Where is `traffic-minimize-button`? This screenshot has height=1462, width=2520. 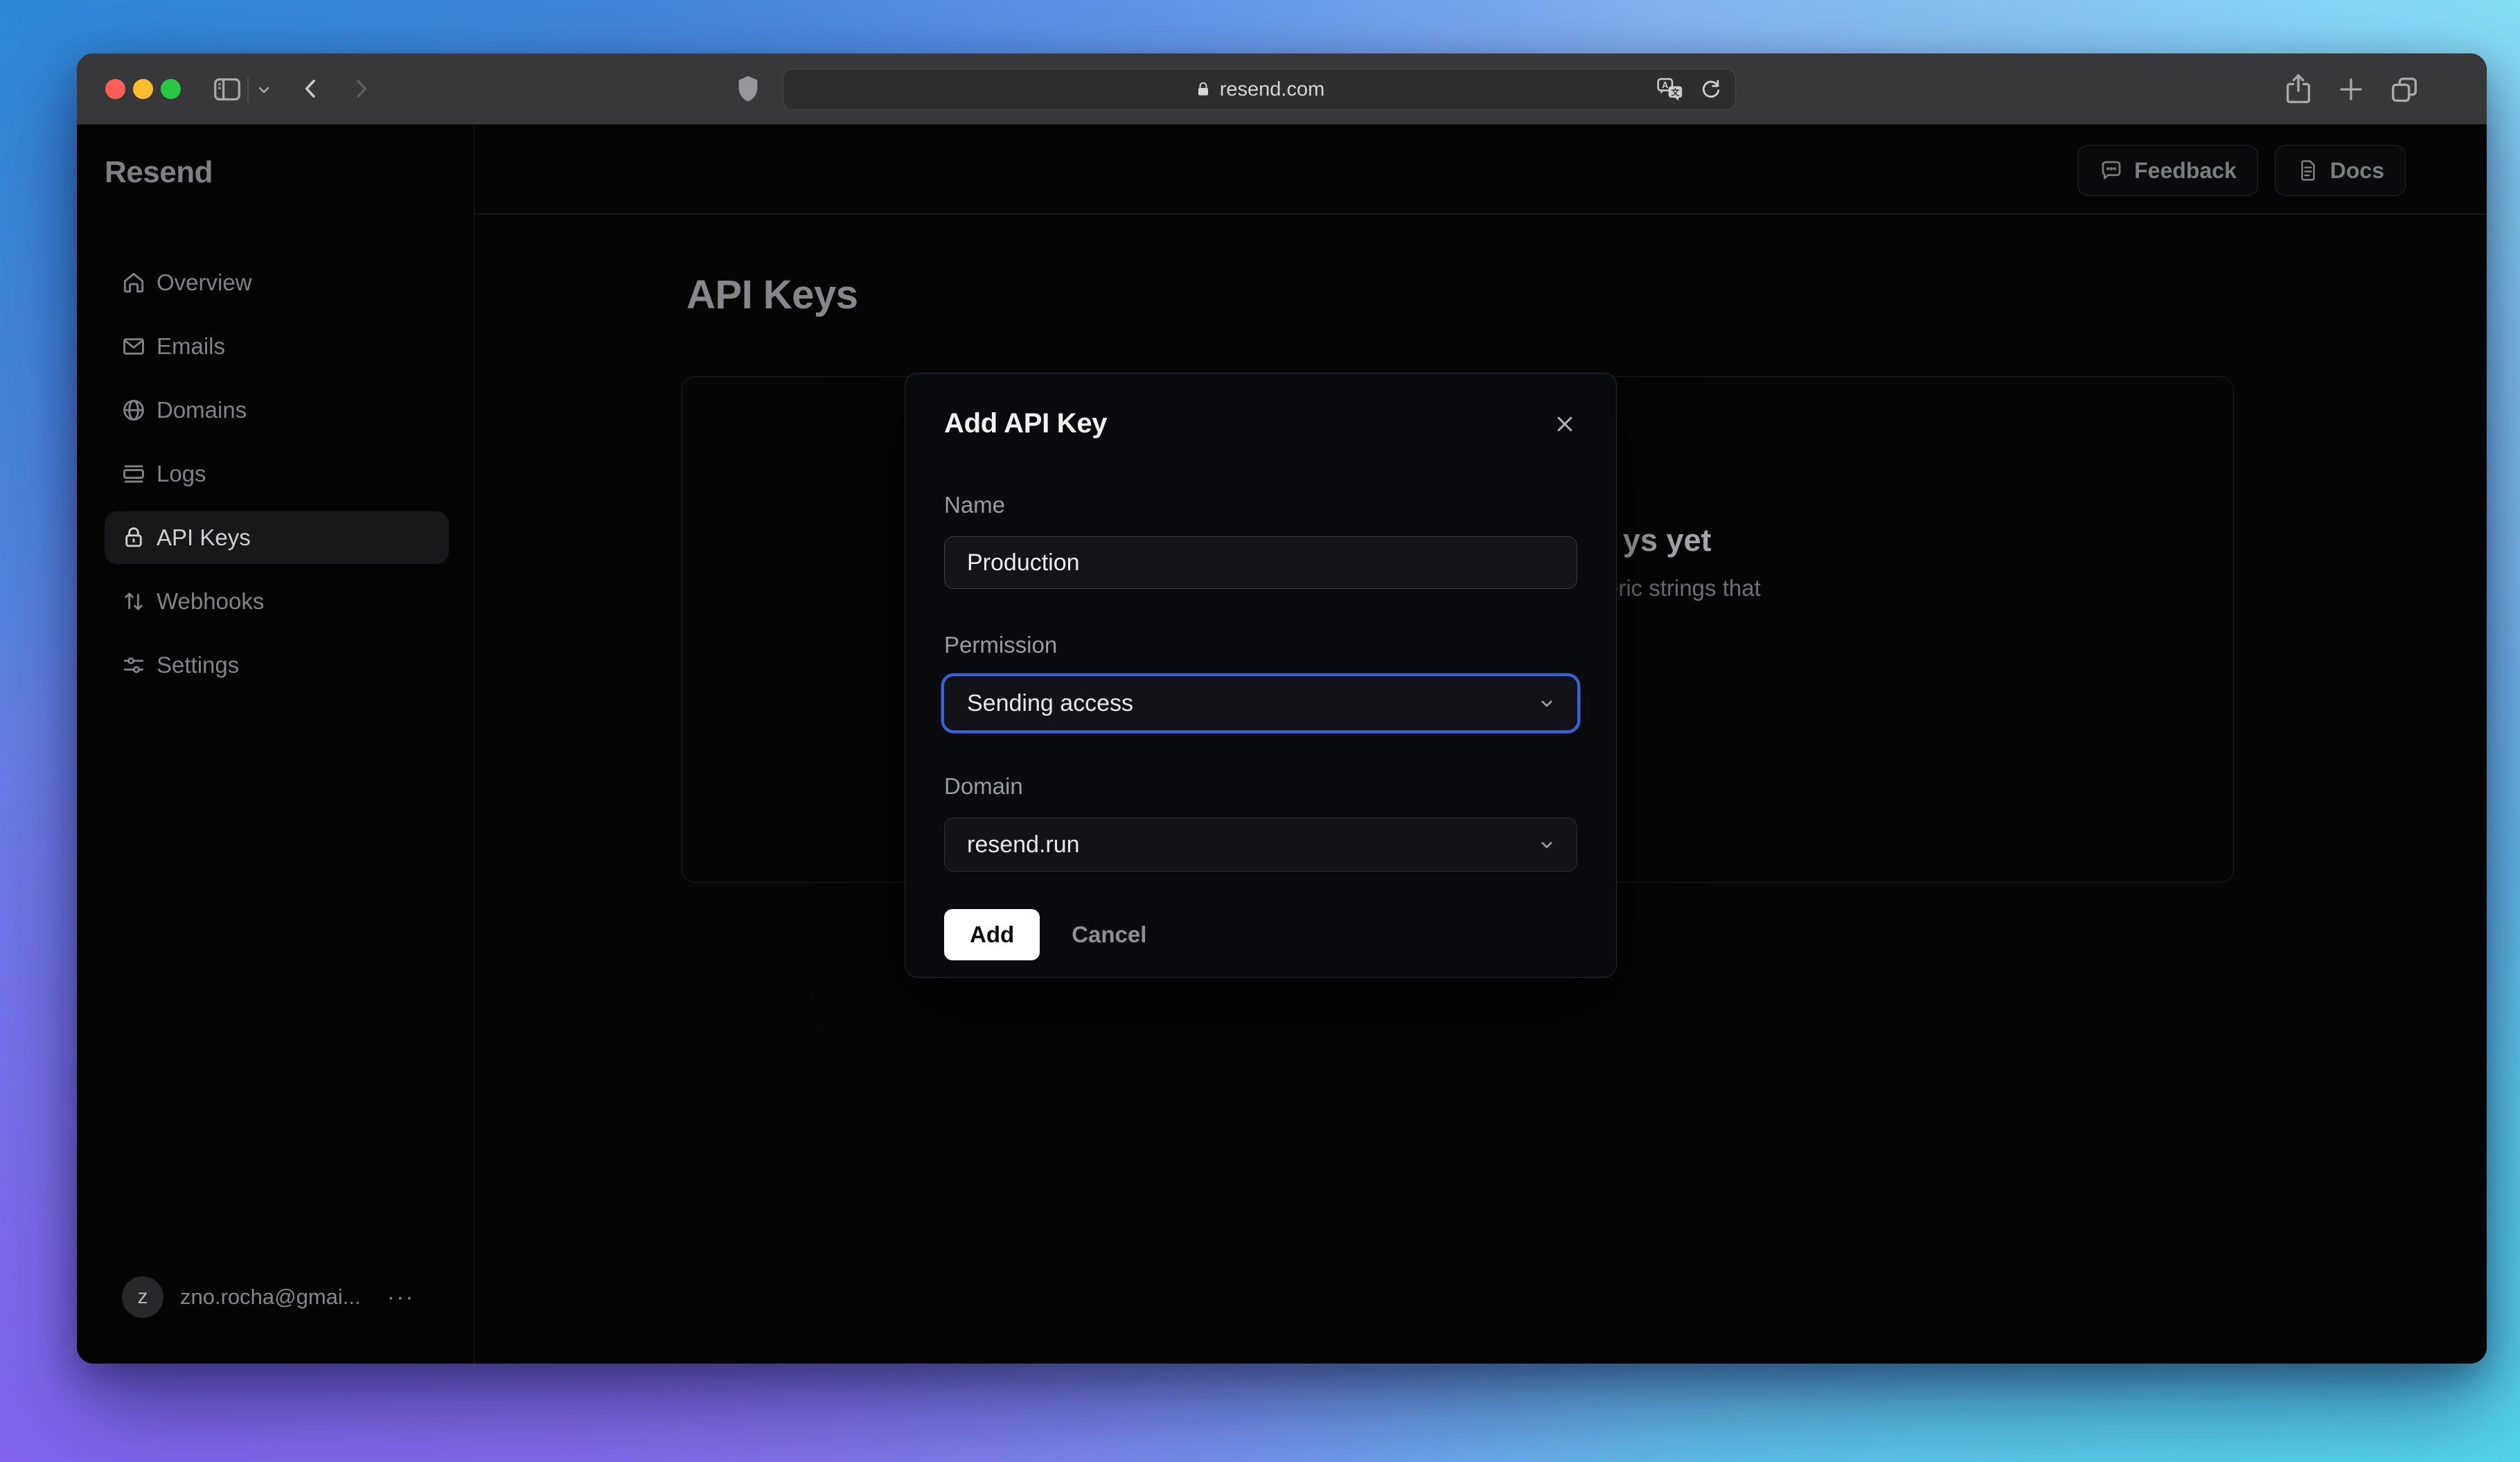 traffic-minimize-button is located at coordinates (143, 89).